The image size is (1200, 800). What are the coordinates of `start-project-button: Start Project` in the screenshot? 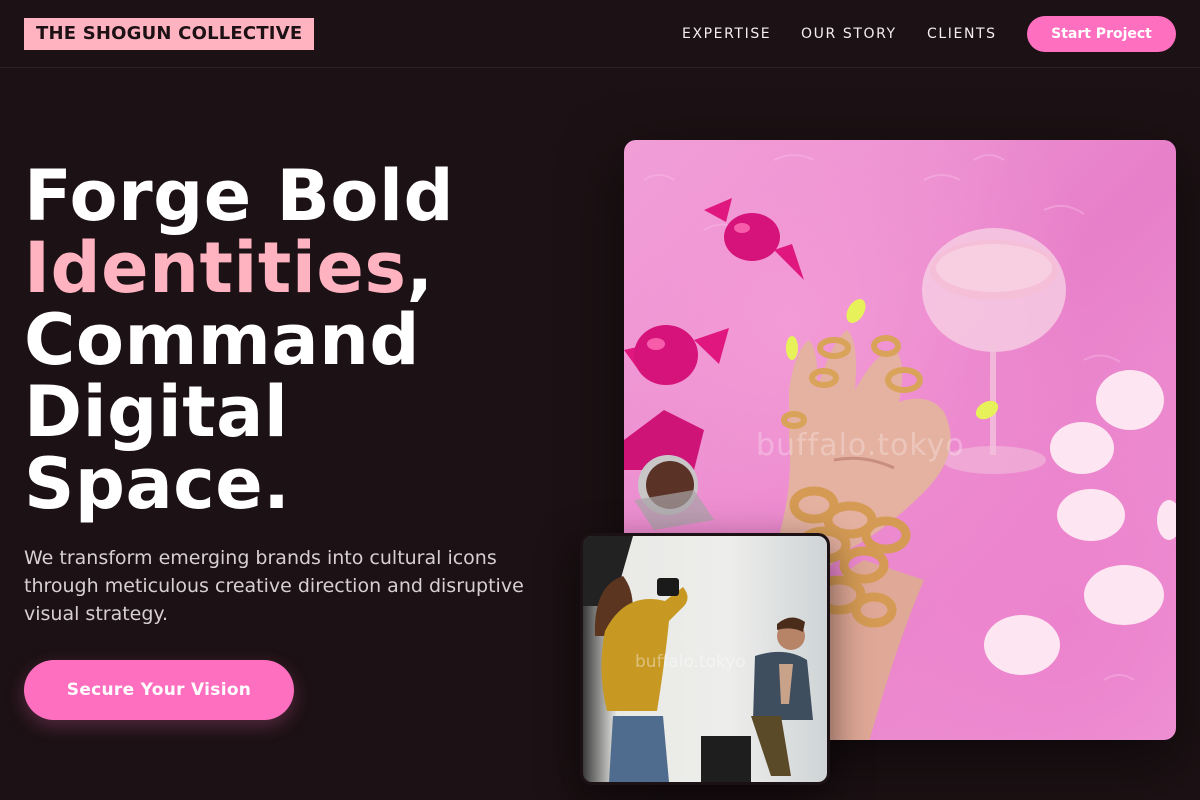 It's located at (1101, 34).